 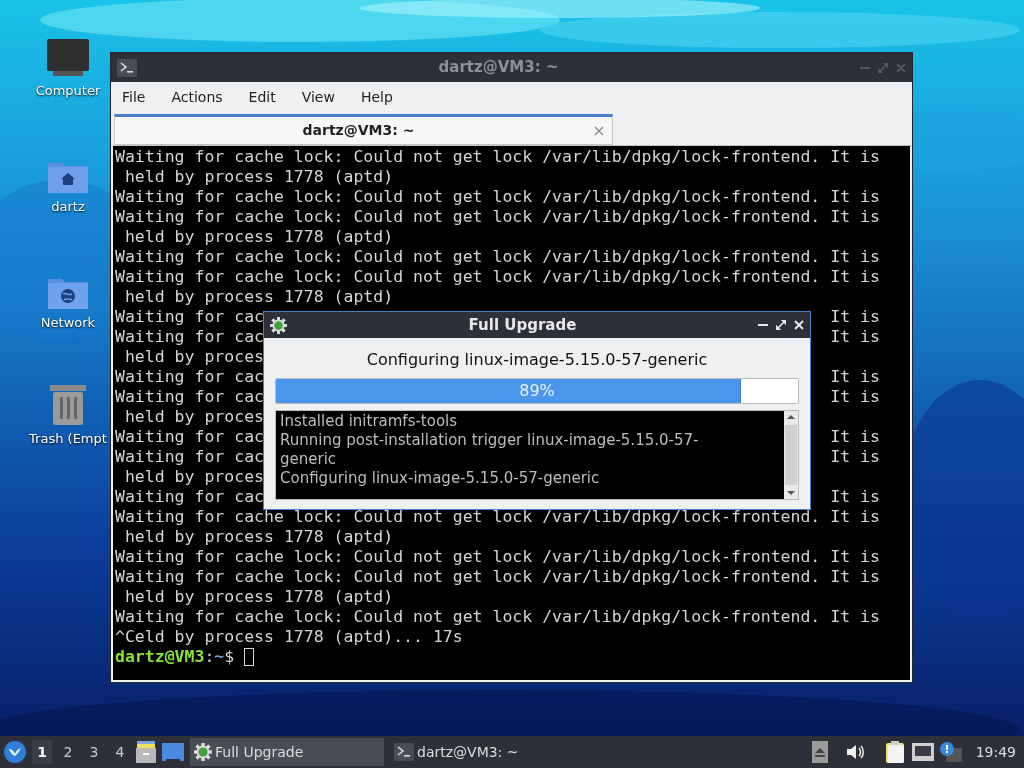 What do you see at coordinates (537, 360) in the screenshot?
I see `status-text: Configuring linux-image-5.15.0-57-generic` at bounding box center [537, 360].